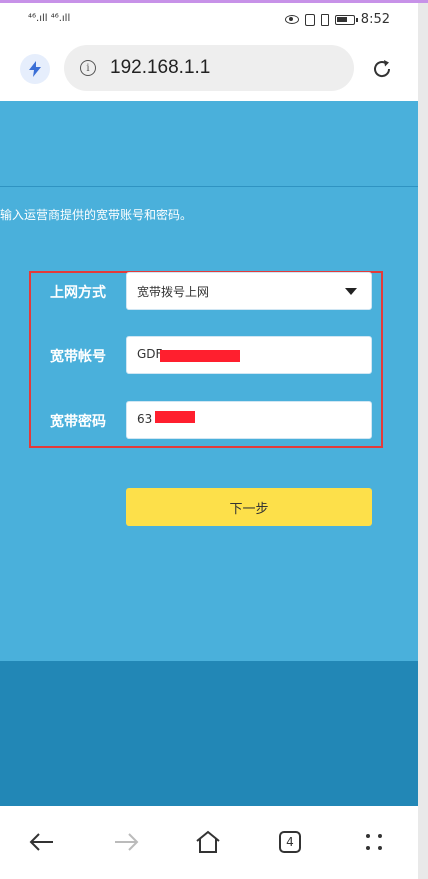  What do you see at coordinates (249, 420) in the screenshot?
I see `password-input: 63` at bounding box center [249, 420].